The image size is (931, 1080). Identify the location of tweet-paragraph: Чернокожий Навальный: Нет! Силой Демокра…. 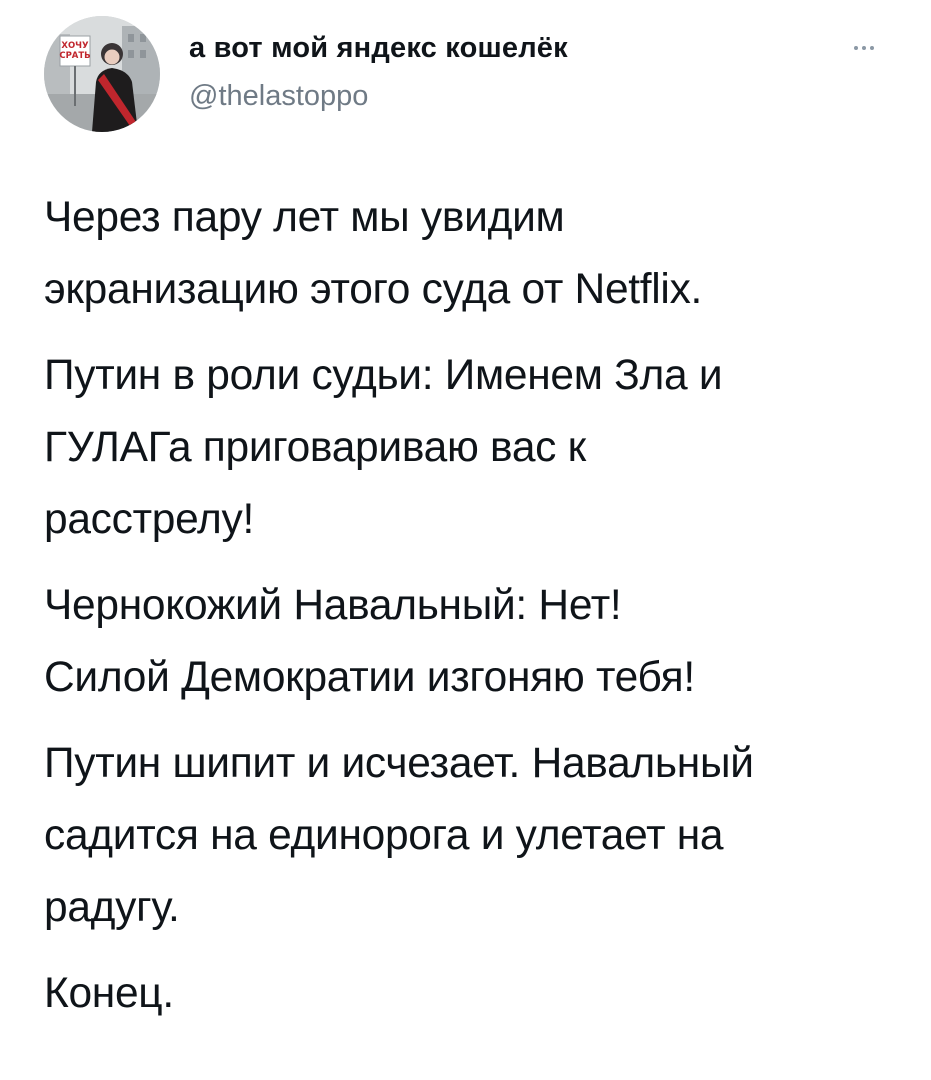
(369, 641).